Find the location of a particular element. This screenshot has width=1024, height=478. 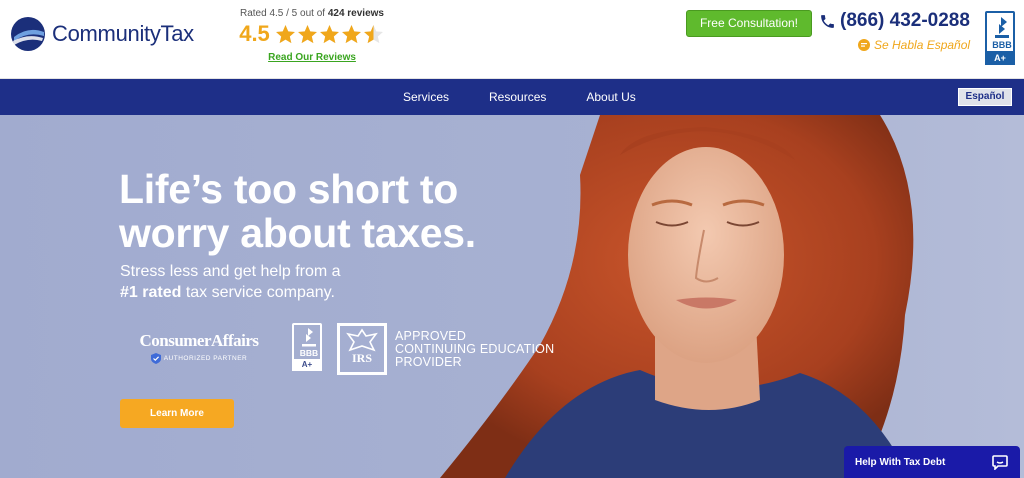

language-toggle-button: Español is located at coordinates (985, 97).